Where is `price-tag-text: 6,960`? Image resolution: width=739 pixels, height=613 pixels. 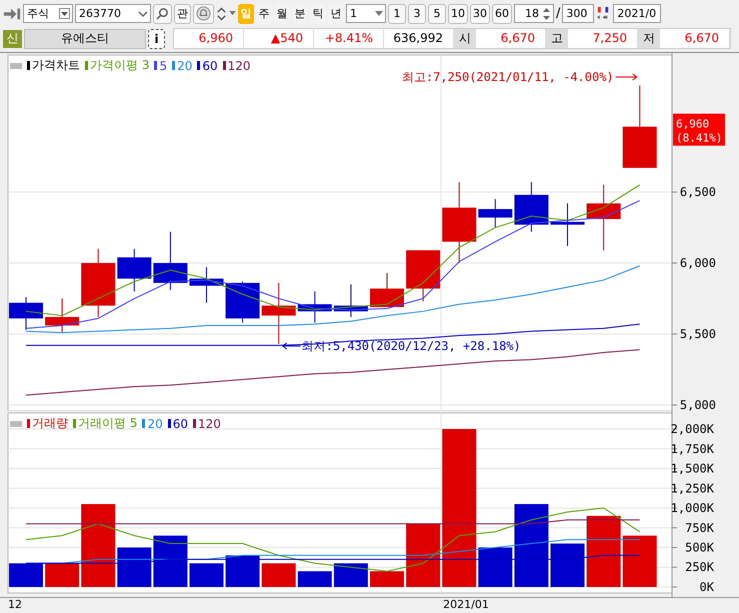 price-tag-text: 6,960 is located at coordinates (693, 124).